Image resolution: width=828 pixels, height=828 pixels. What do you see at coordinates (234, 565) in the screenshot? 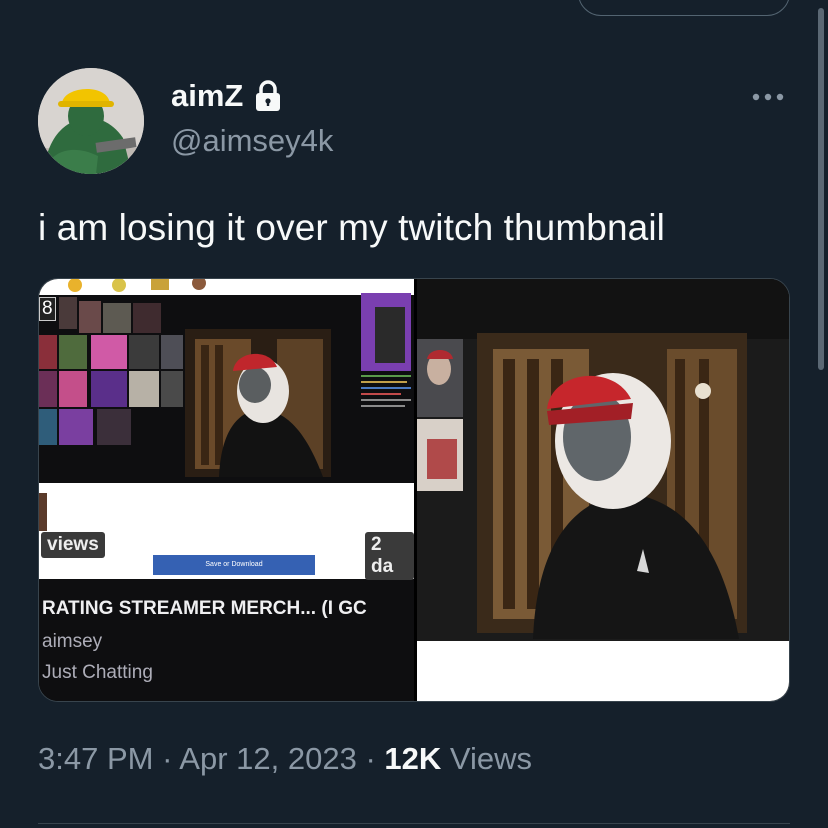
I see `save-download-button: Save or Download` at bounding box center [234, 565].